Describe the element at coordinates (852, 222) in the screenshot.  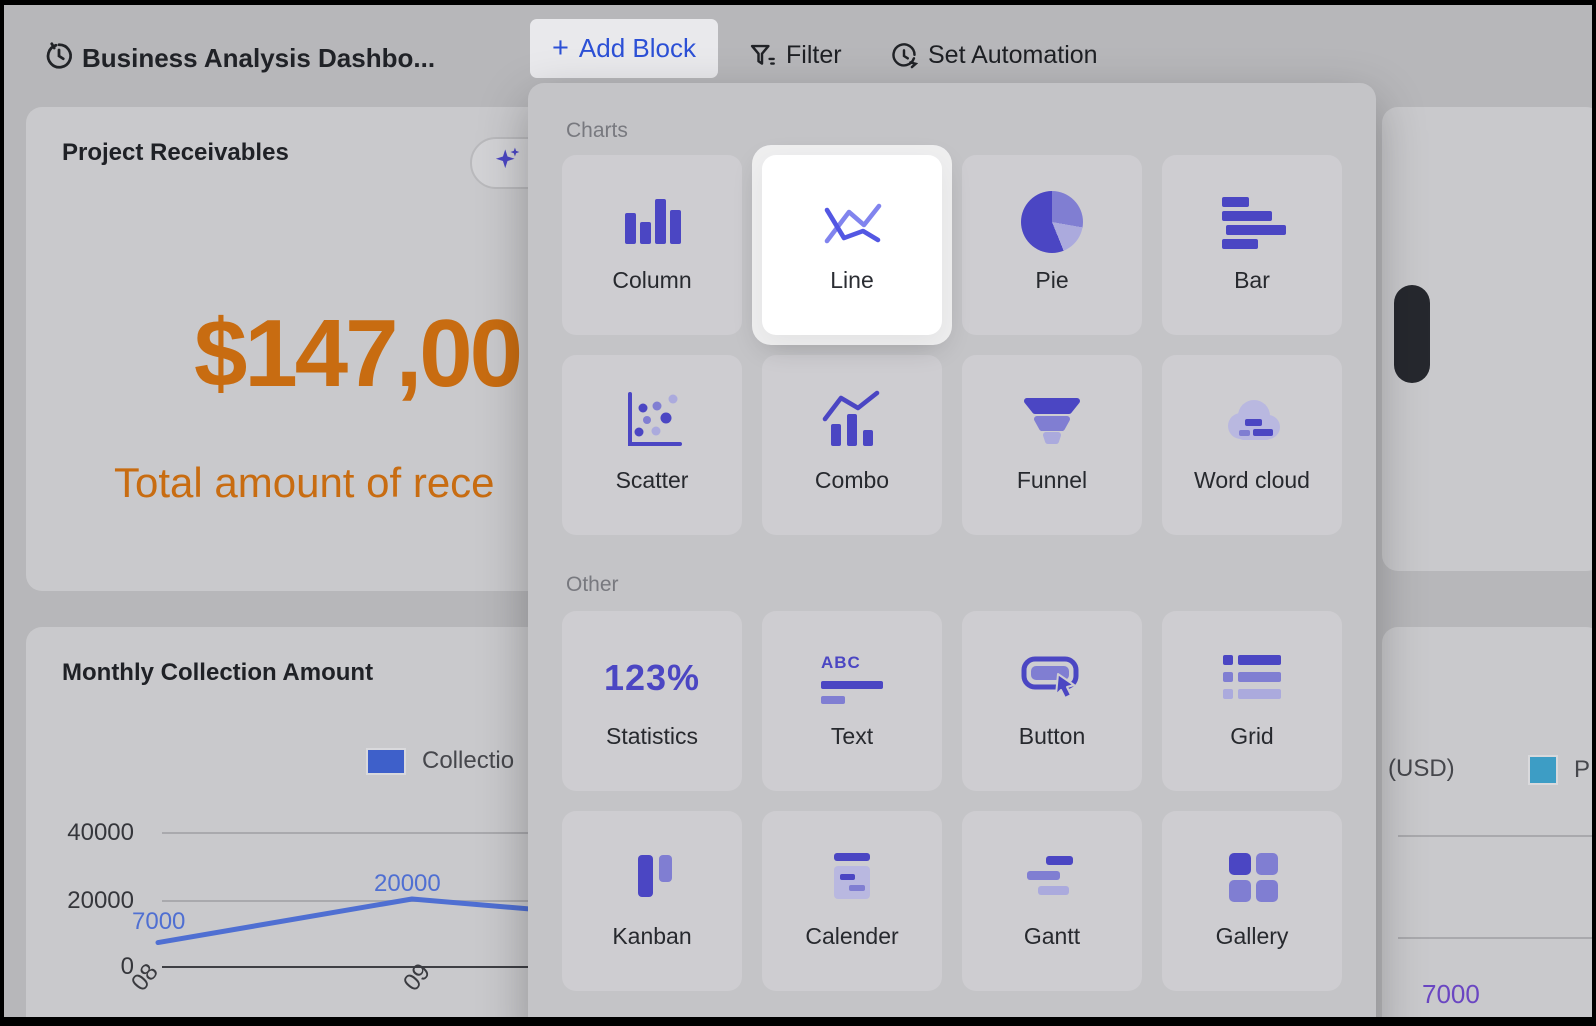
I see `line-chart-icon` at that location.